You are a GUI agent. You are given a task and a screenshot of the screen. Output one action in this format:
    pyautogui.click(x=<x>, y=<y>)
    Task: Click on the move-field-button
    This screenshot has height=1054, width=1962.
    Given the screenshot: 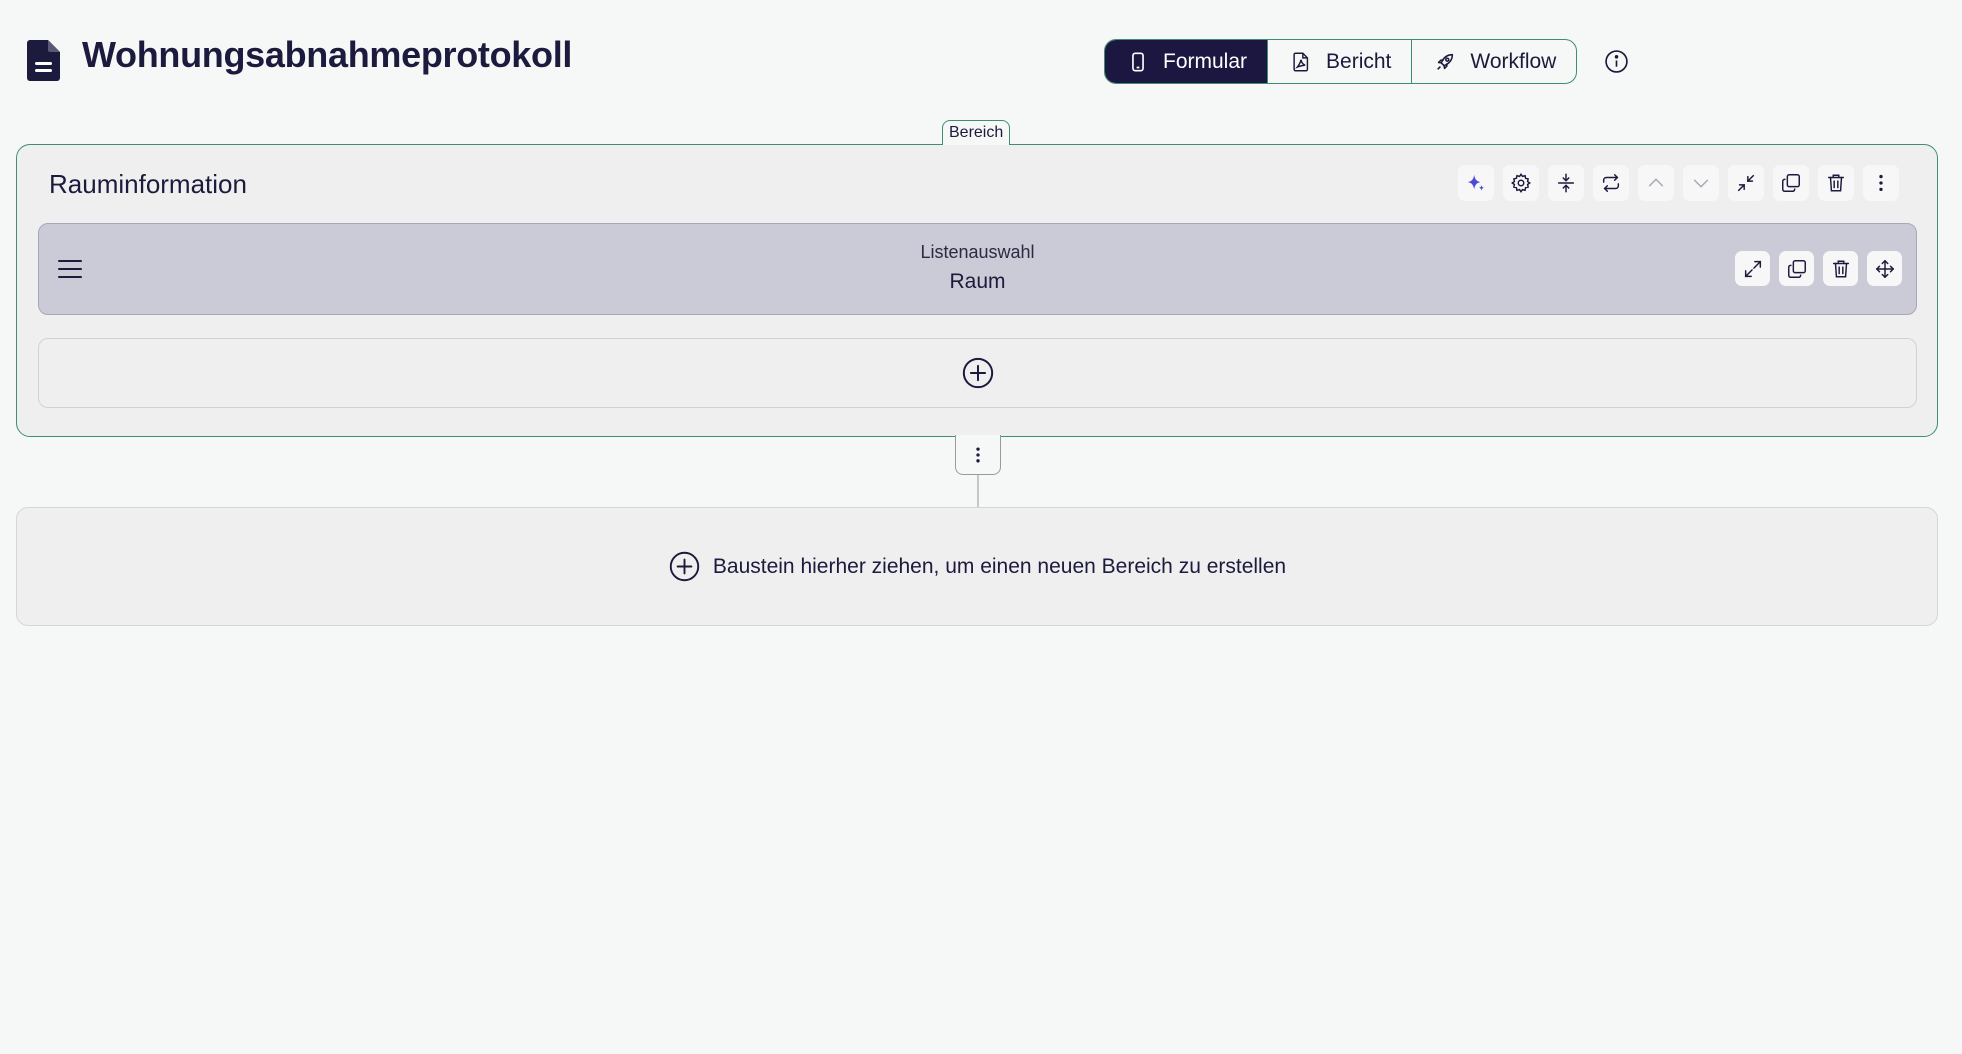 What is the action you would take?
    pyautogui.click(x=1884, y=268)
    